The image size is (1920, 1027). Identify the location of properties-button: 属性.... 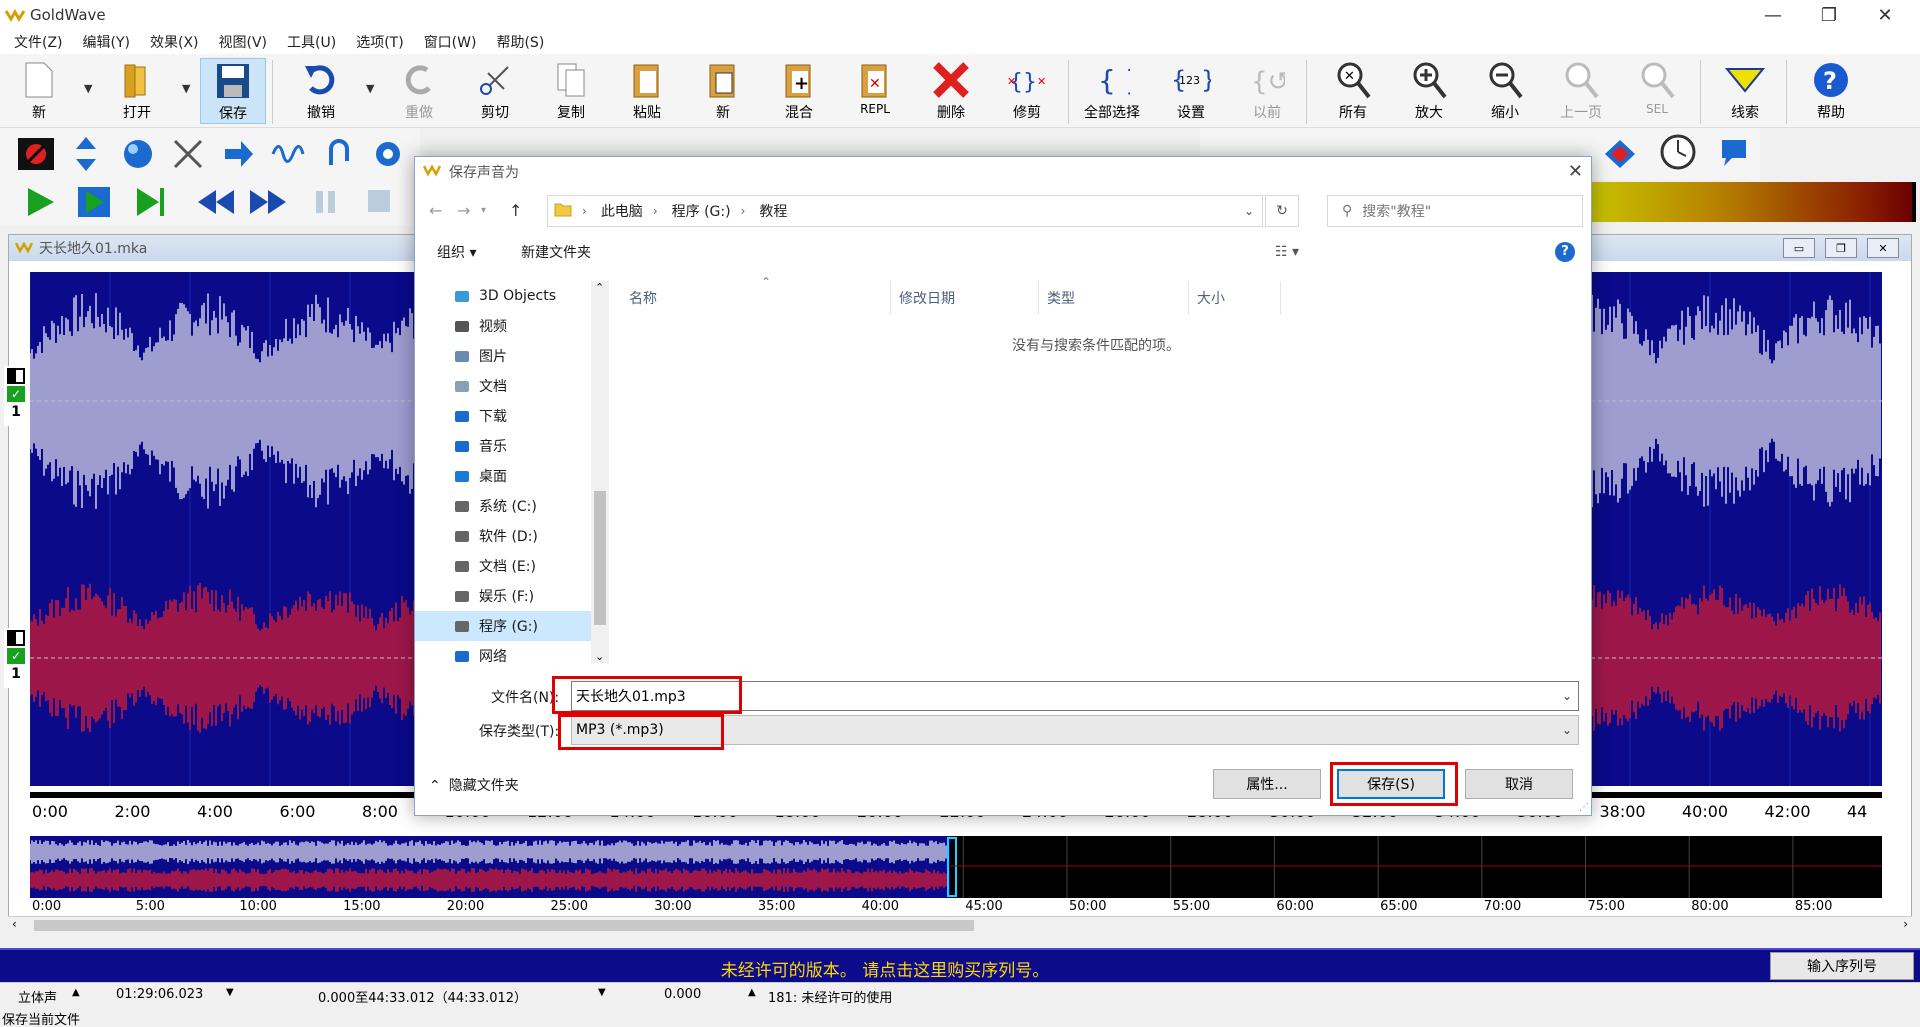
(1267, 784).